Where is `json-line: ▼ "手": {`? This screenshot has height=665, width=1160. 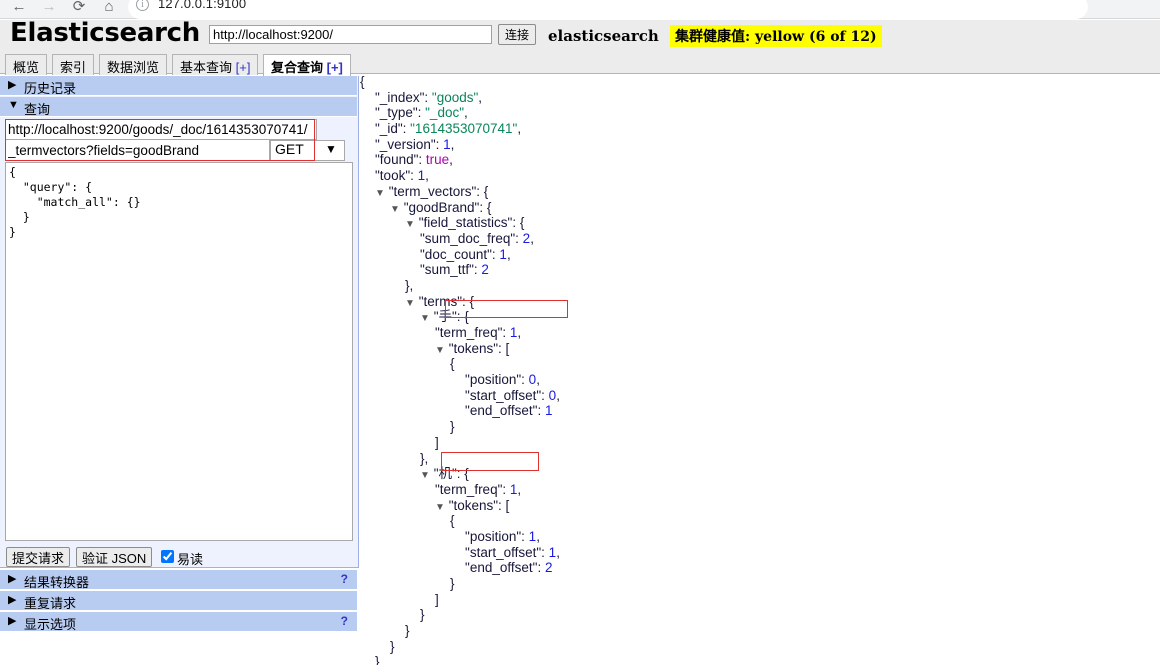 json-line: ▼ "手": { is located at coordinates (444, 317).